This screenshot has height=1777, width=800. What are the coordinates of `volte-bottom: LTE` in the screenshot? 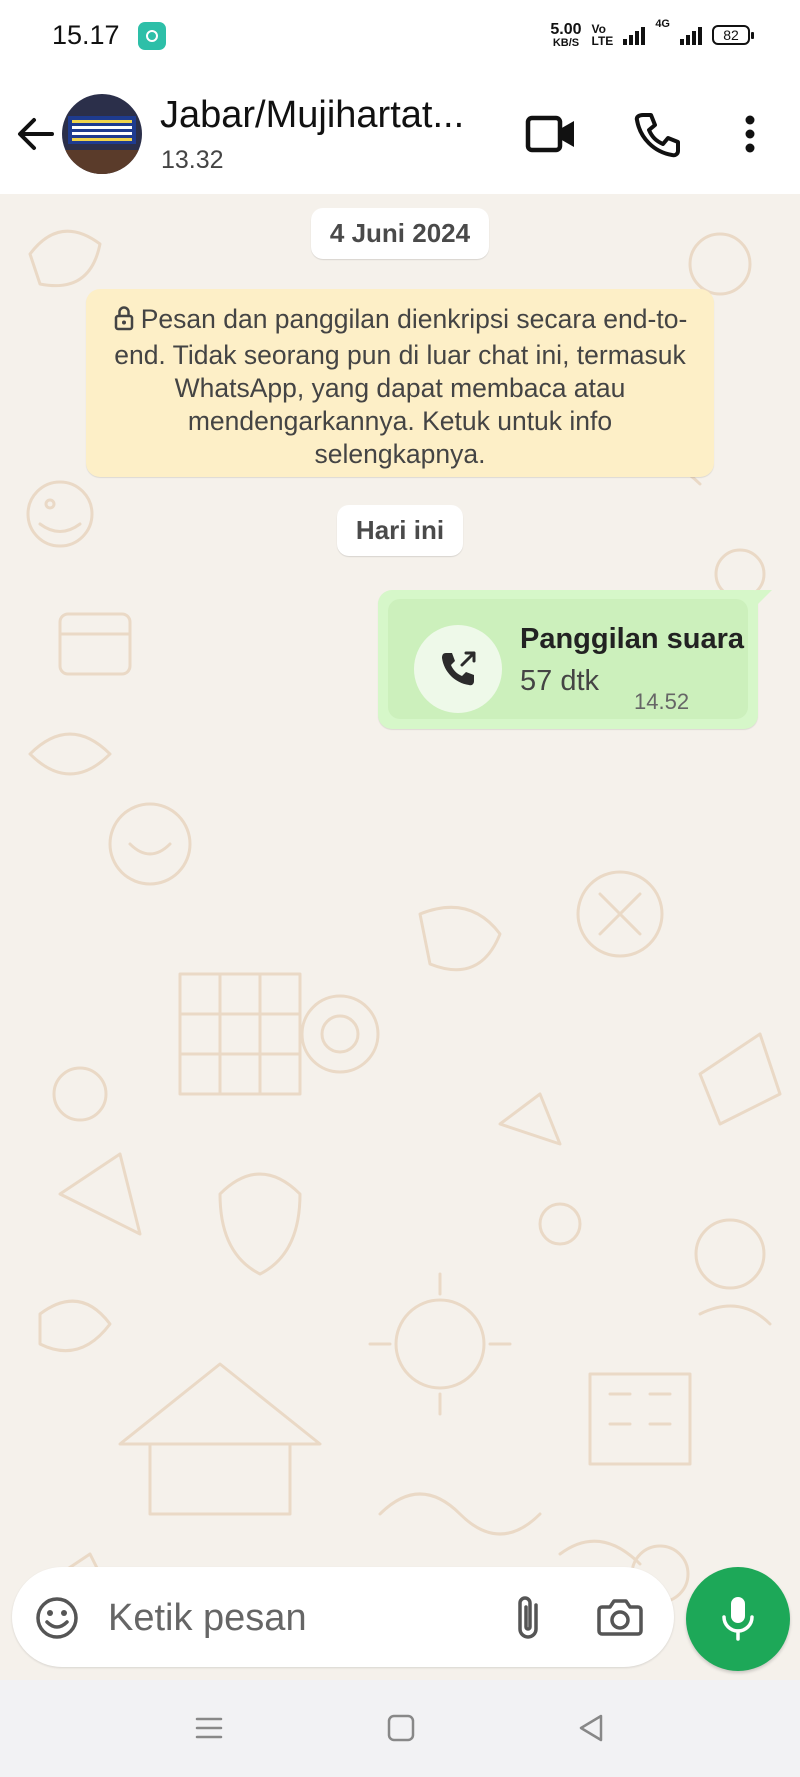 It's located at (602, 41).